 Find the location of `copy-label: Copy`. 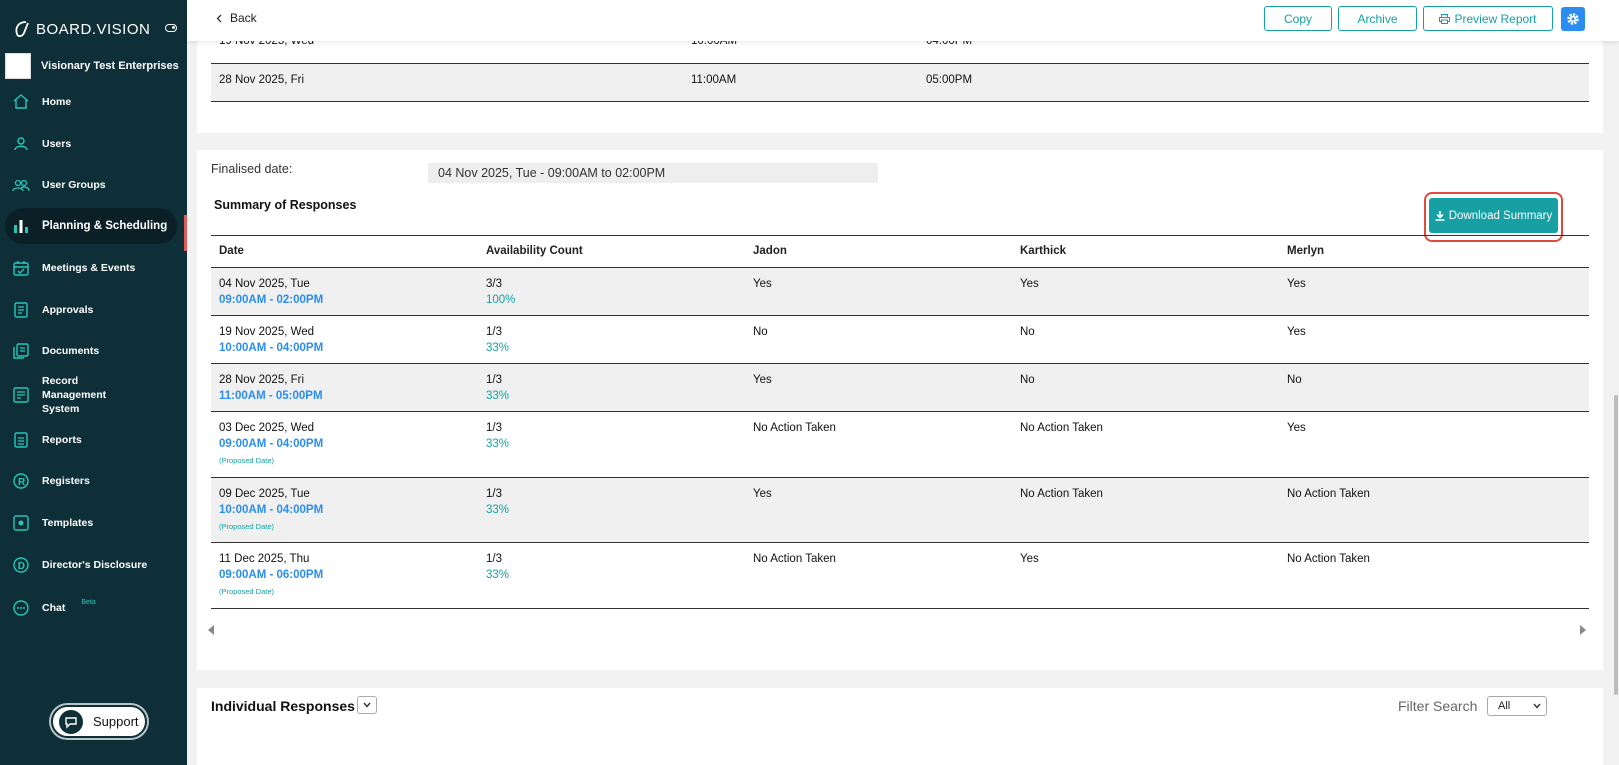

copy-label: Copy is located at coordinates (1297, 18).